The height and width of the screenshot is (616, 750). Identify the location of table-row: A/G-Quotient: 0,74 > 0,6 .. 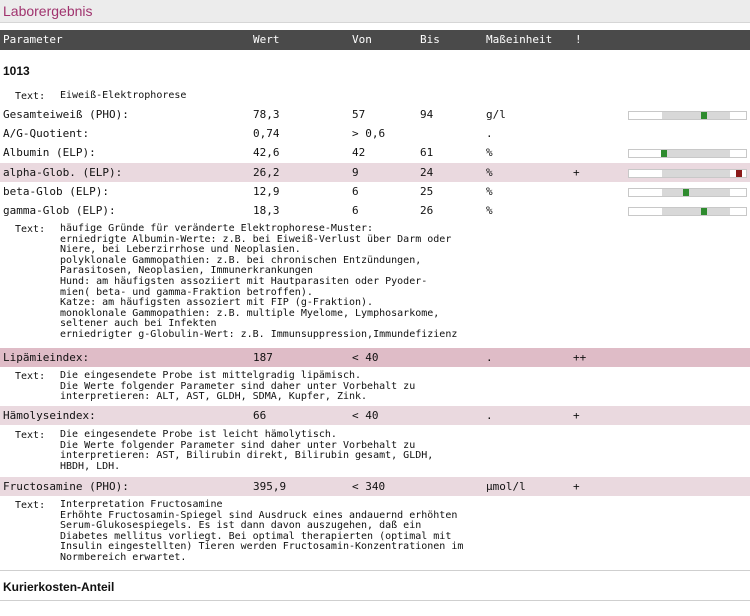
(375, 133).